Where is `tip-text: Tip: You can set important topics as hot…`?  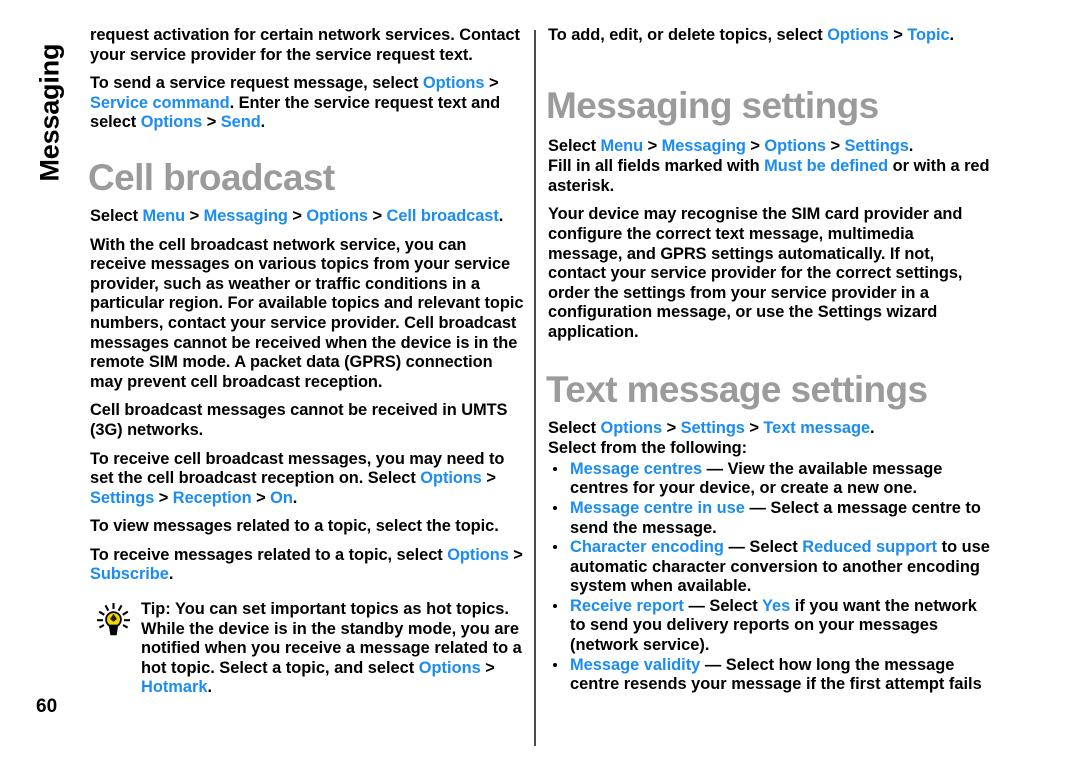
tip-text: Tip: You can set important topics as hot… is located at coordinates (331, 648).